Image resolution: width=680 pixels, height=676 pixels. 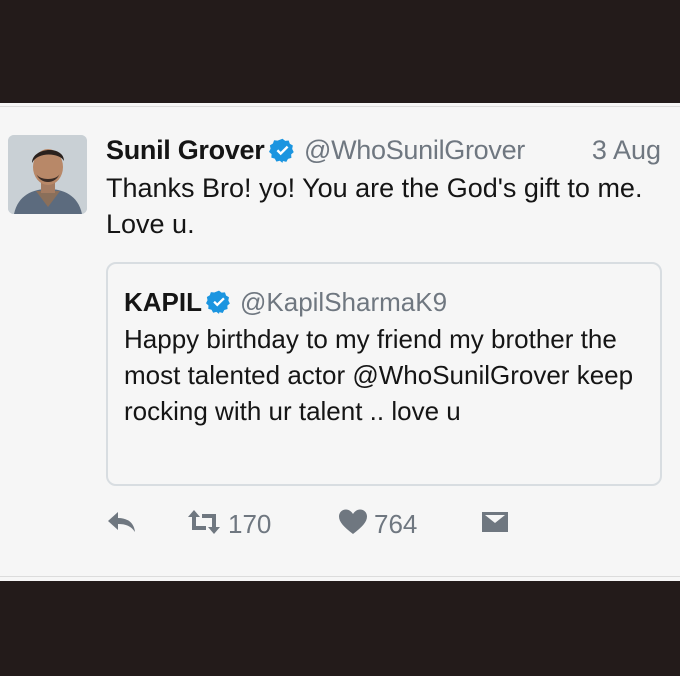 What do you see at coordinates (250, 523) in the screenshot?
I see `retweet-count: 170` at bounding box center [250, 523].